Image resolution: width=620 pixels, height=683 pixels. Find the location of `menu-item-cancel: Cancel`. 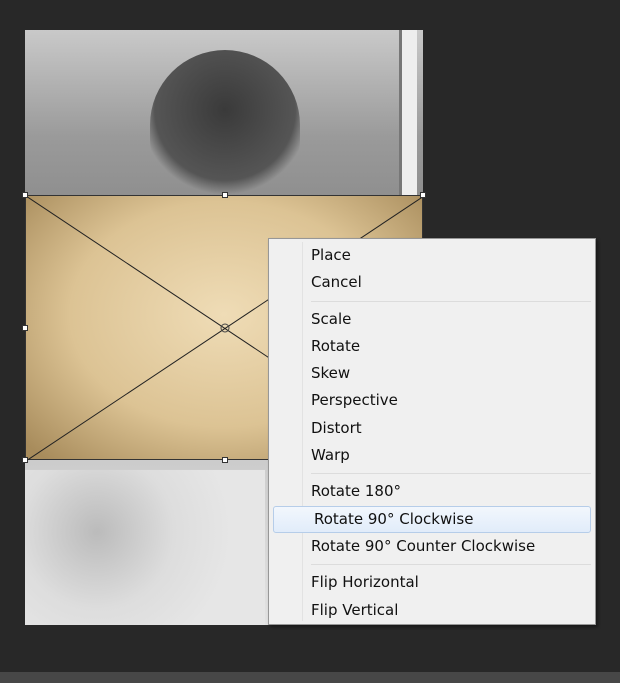

menu-item-cancel: Cancel is located at coordinates (432, 282).